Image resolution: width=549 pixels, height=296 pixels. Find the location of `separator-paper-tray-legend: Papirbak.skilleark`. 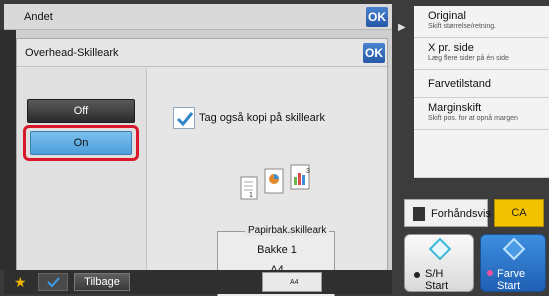

separator-paper-tray-legend: Papirbak.skilleark is located at coordinates (287, 230).